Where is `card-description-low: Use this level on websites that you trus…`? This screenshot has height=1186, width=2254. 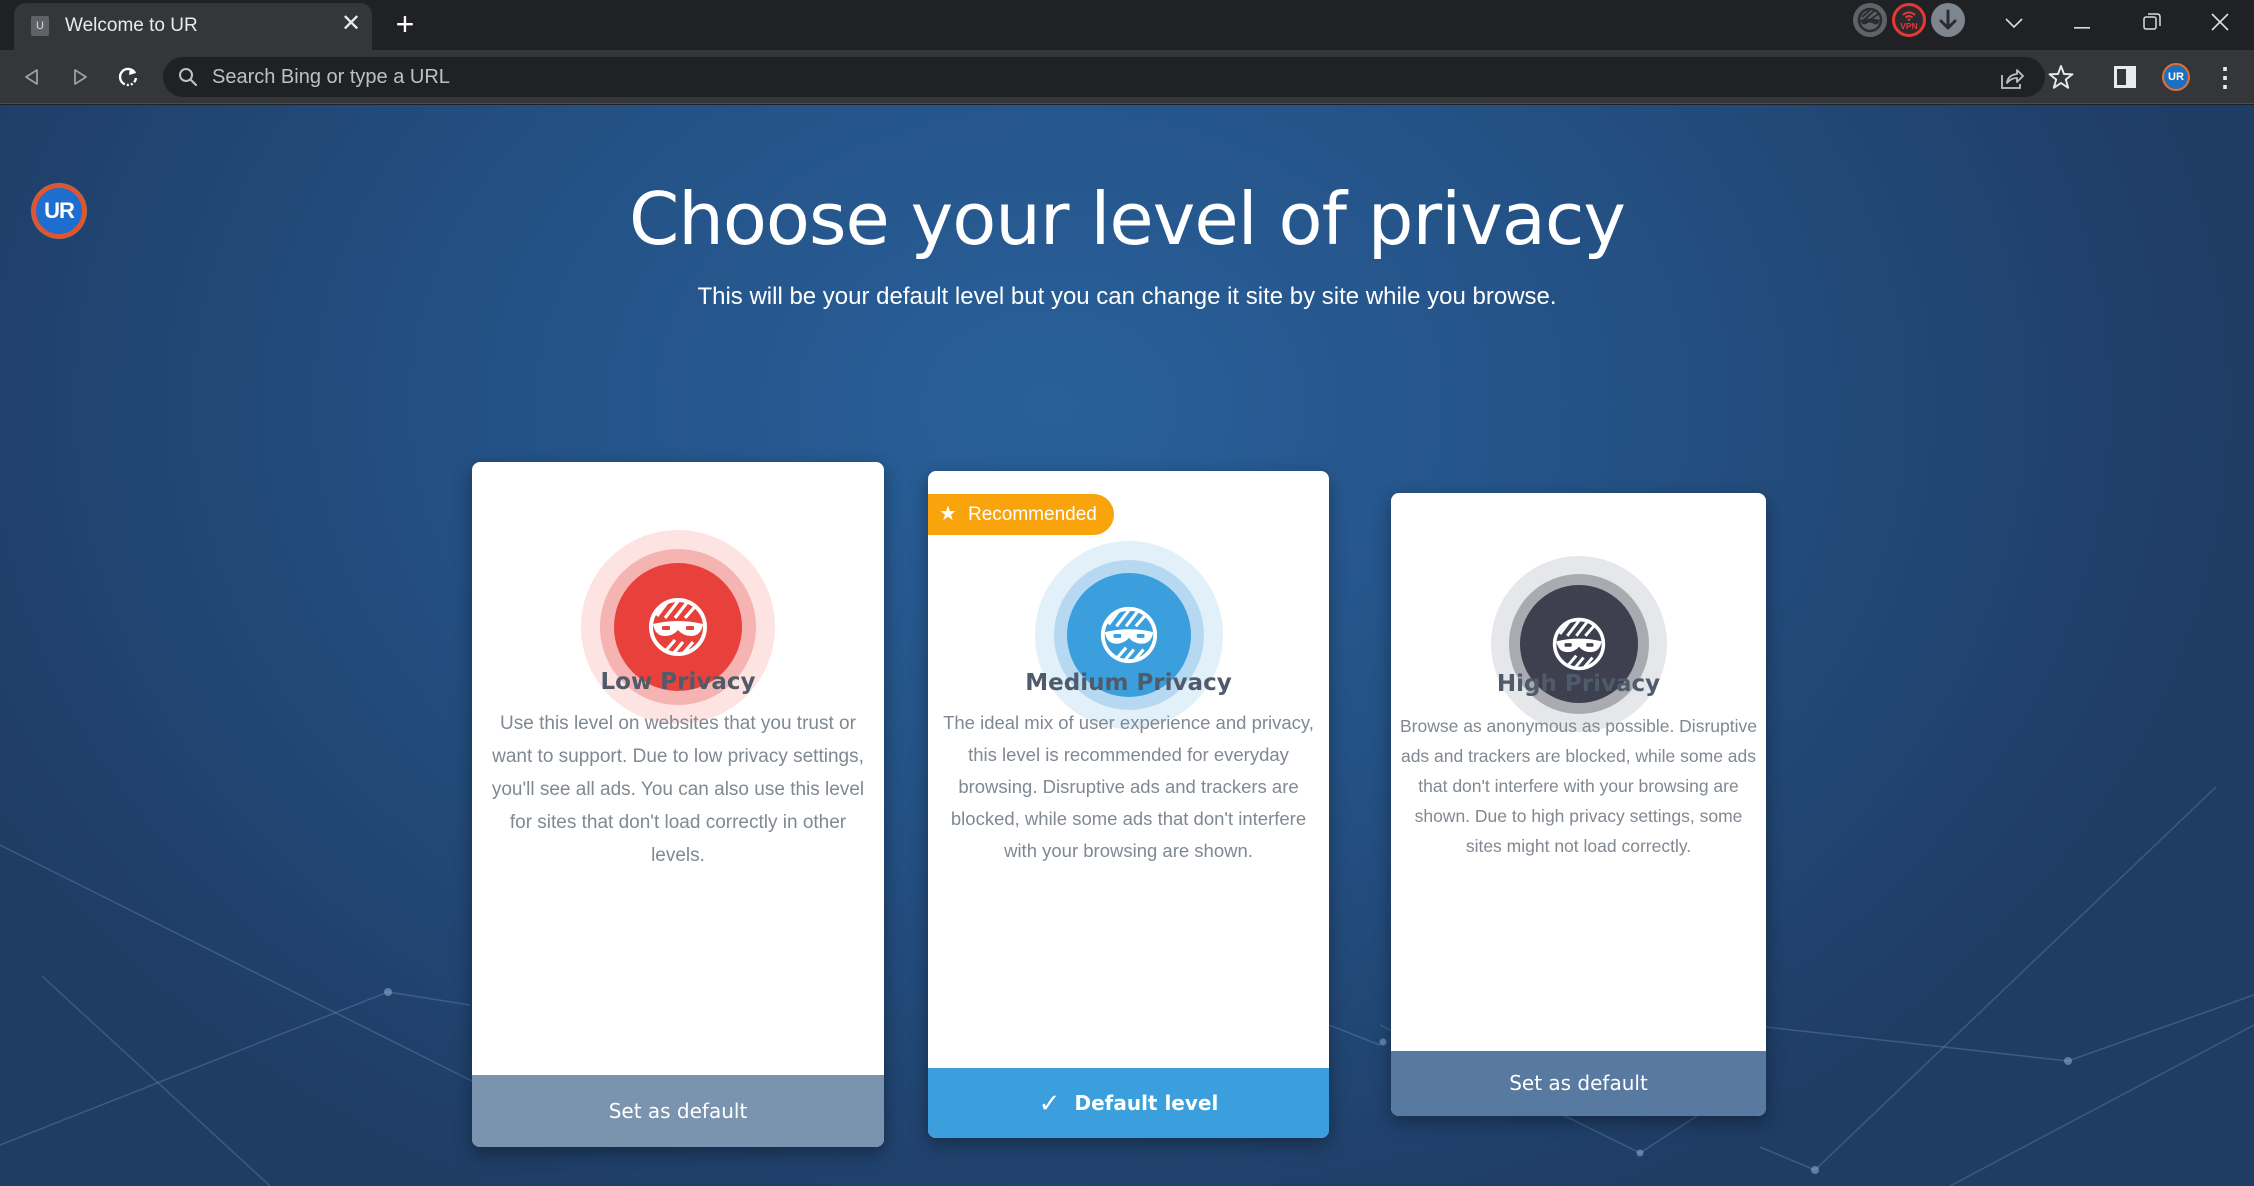 card-description-low: Use this level on websites that you trus… is located at coordinates (678, 789).